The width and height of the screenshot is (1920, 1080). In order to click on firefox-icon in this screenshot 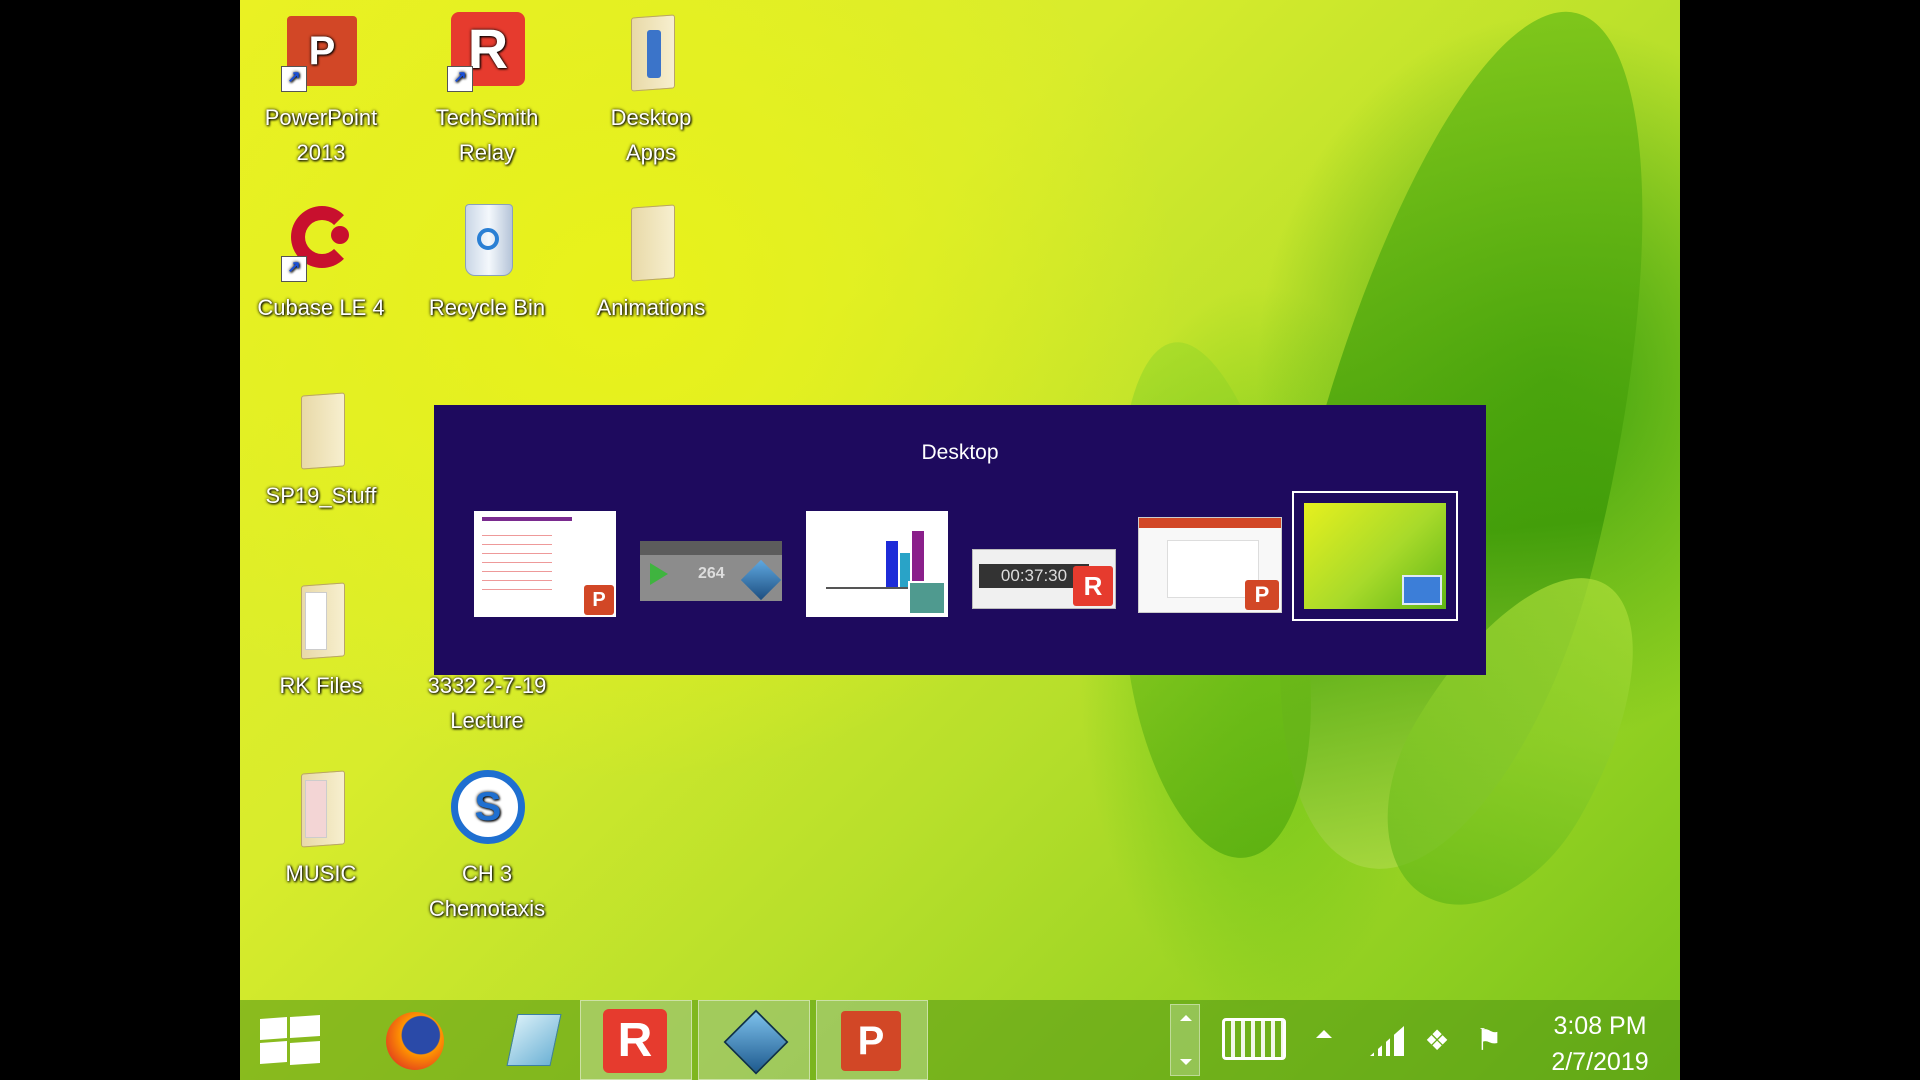, I will do `click(415, 1041)`.